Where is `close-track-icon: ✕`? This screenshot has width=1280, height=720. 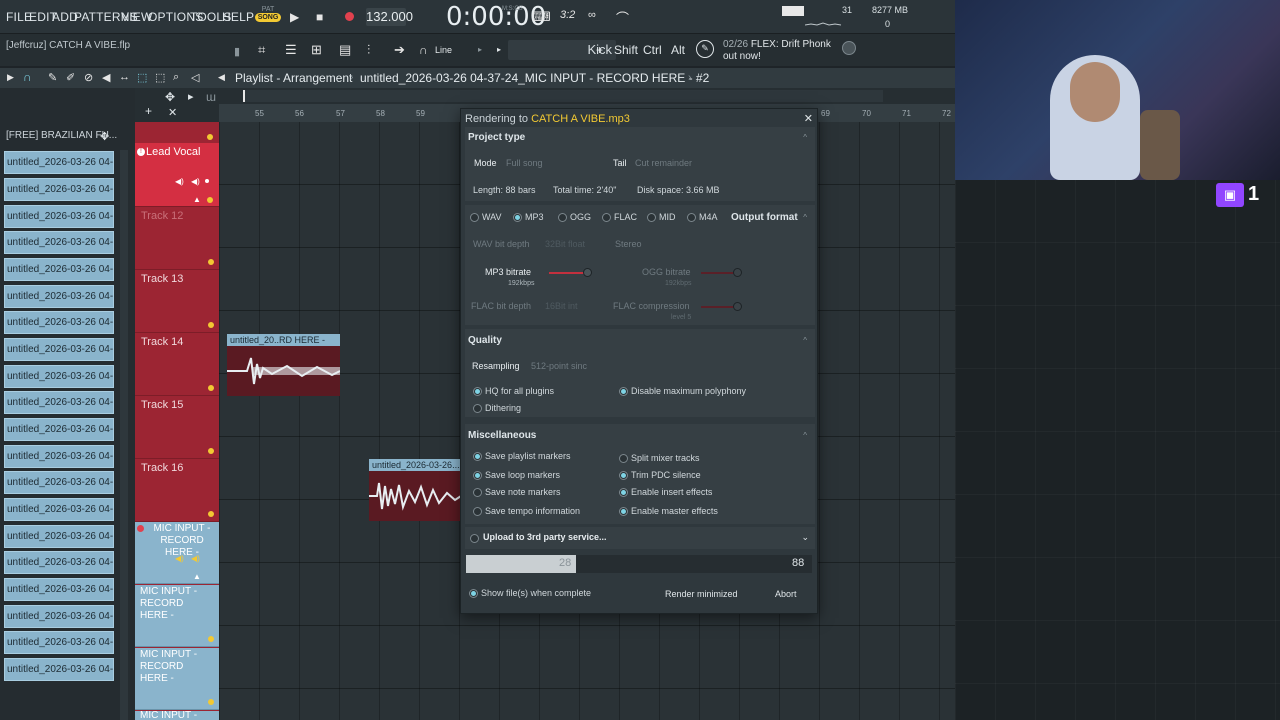
close-track-icon: ✕ is located at coordinates (172, 112).